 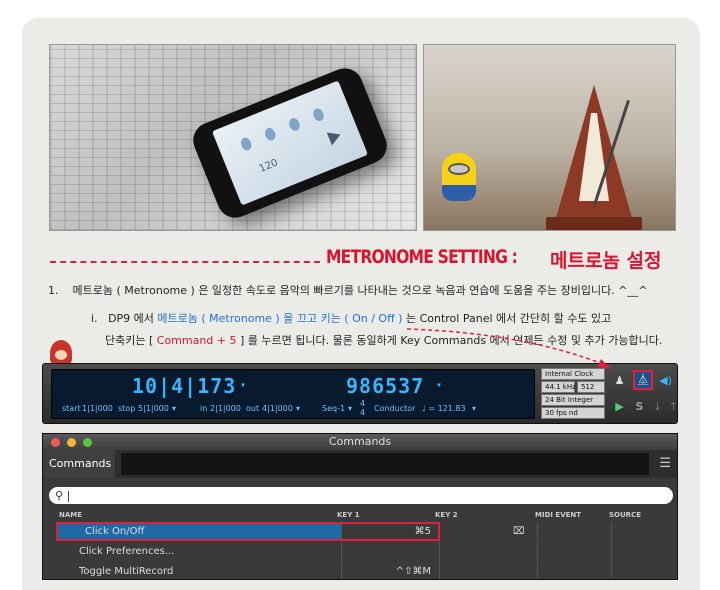 What do you see at coordinates (439, 385) in the screenshot?
I see `samples-dropdown-icon: ▾` at bounding box center [439, 385].